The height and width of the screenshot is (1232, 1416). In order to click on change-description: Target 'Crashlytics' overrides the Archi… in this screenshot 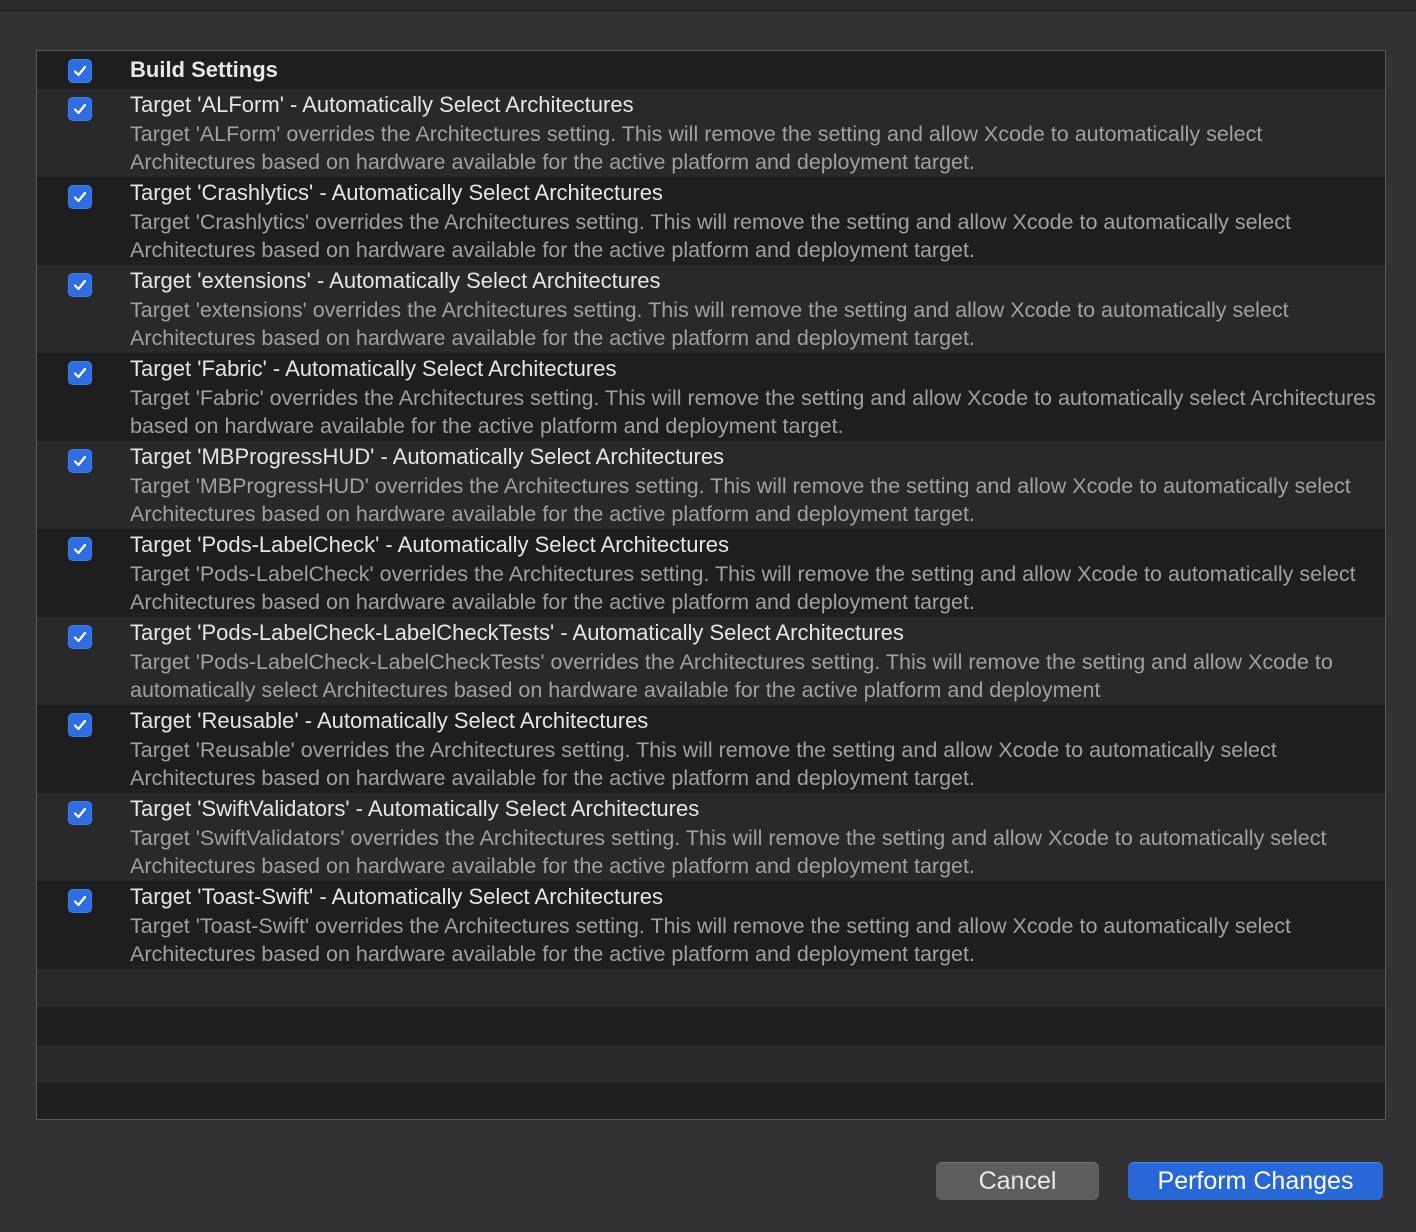, I will do `click(710, 236)`.